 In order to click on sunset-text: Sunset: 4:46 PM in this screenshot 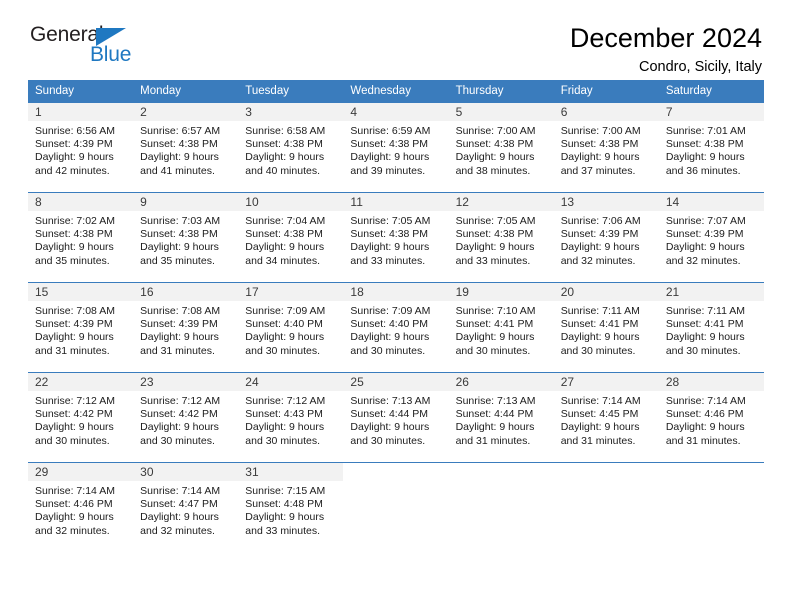, I will do `click(74, 504)`.